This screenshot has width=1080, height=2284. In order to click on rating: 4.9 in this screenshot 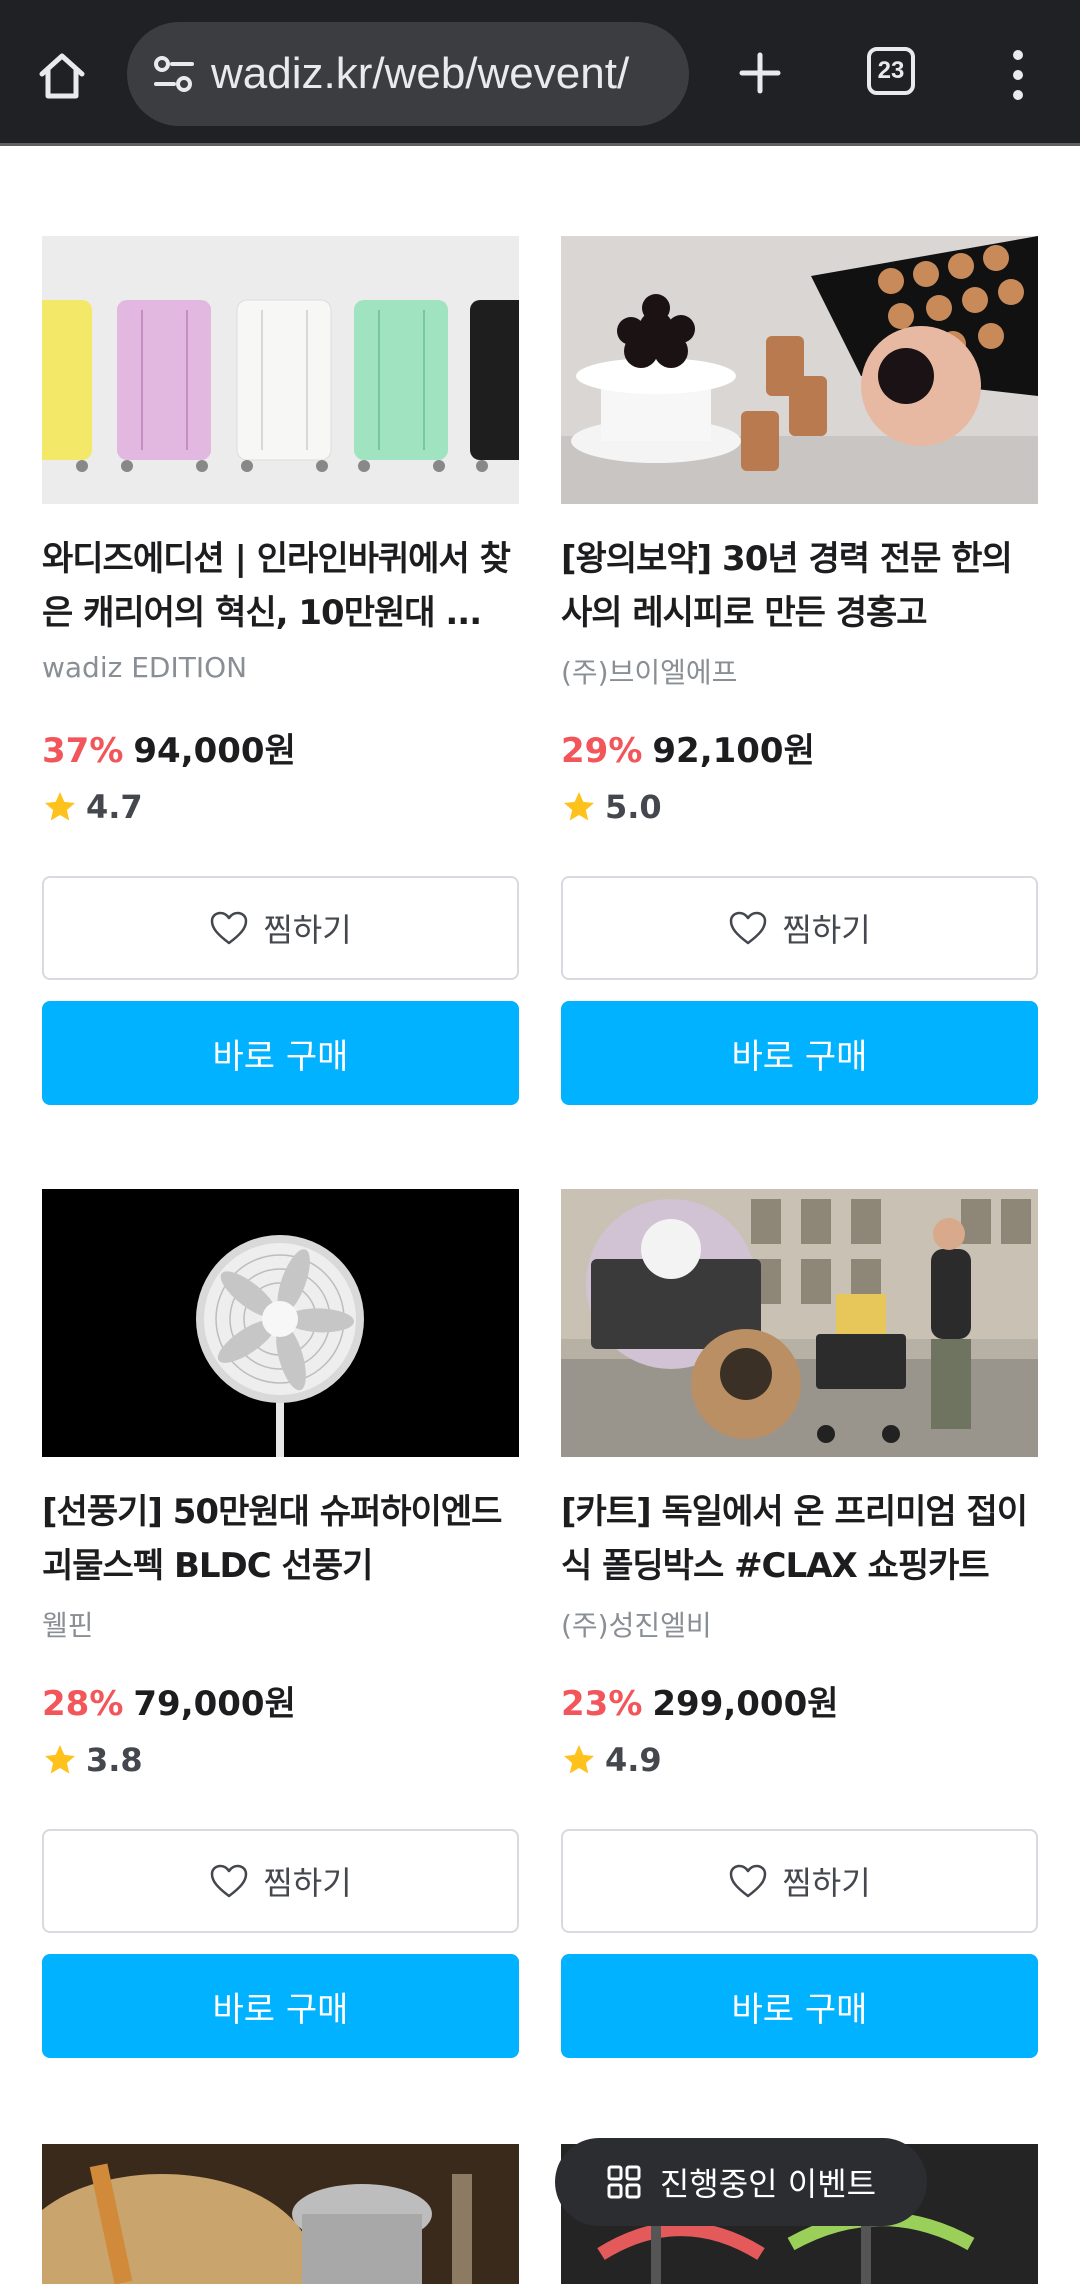, I will do `click(611, 1760)`.